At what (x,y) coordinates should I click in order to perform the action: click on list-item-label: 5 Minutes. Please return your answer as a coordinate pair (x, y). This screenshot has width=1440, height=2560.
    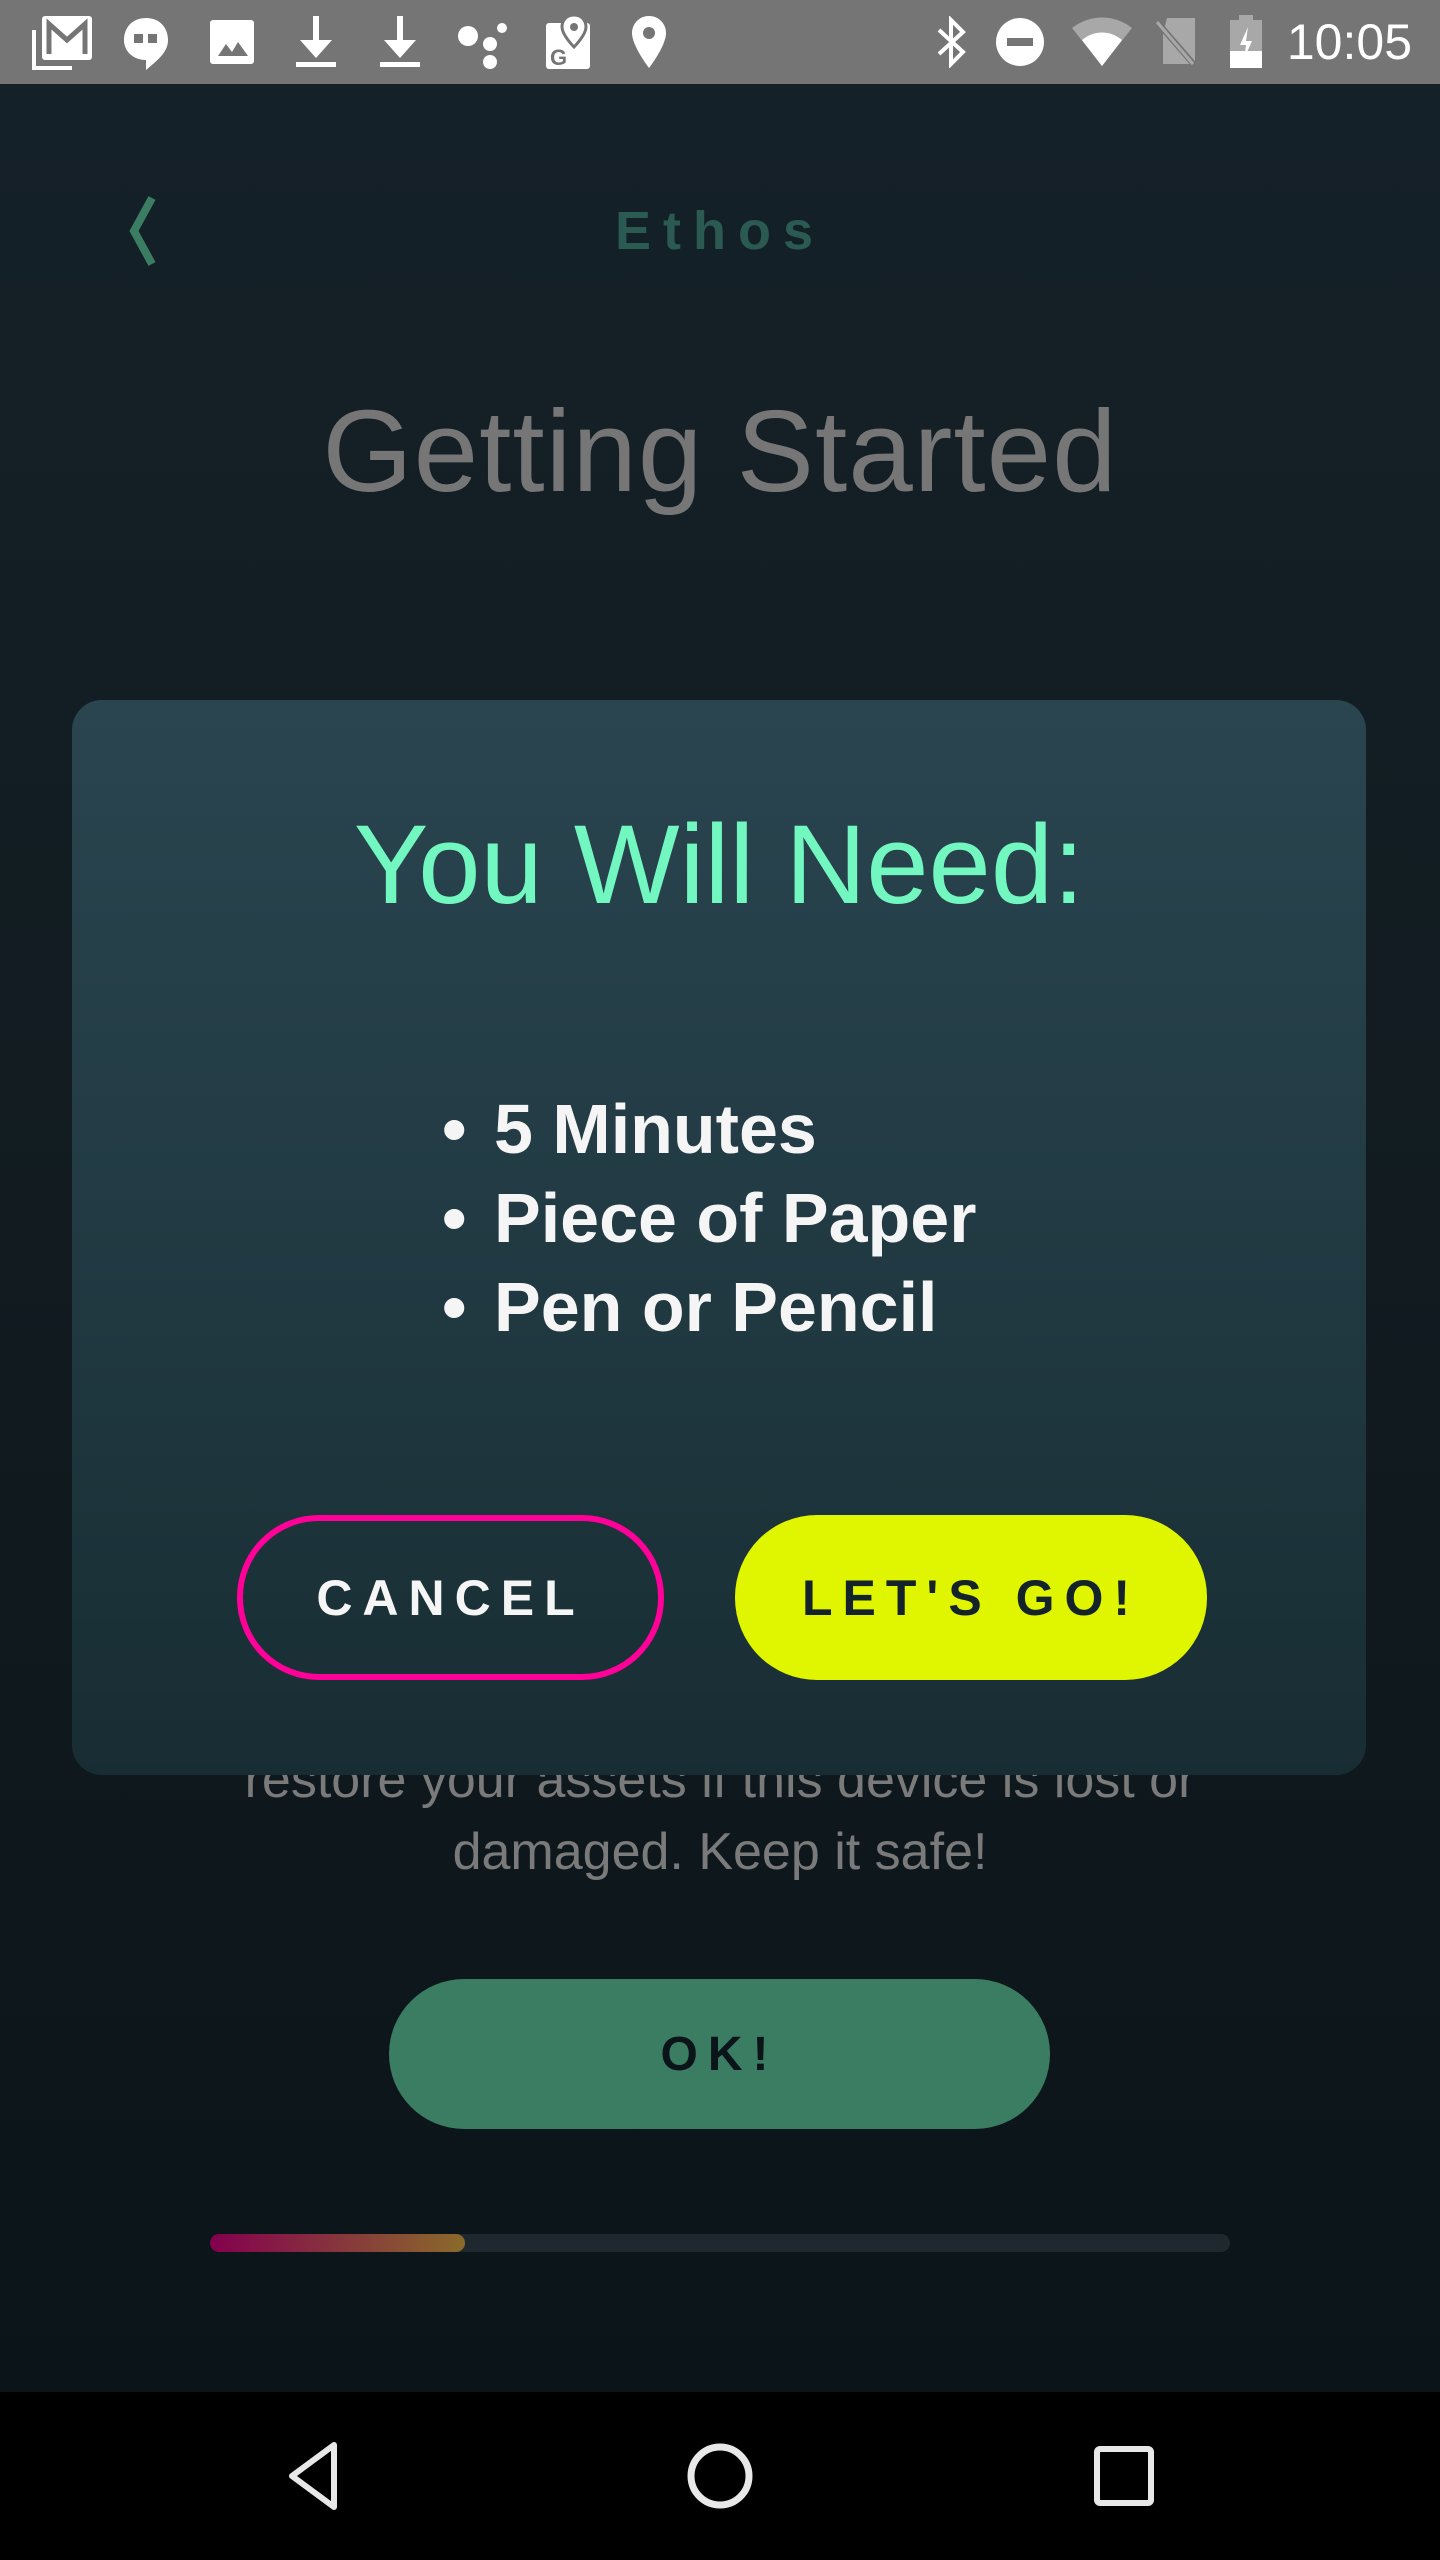
    Looking at the image, I should click on (655, 1129).